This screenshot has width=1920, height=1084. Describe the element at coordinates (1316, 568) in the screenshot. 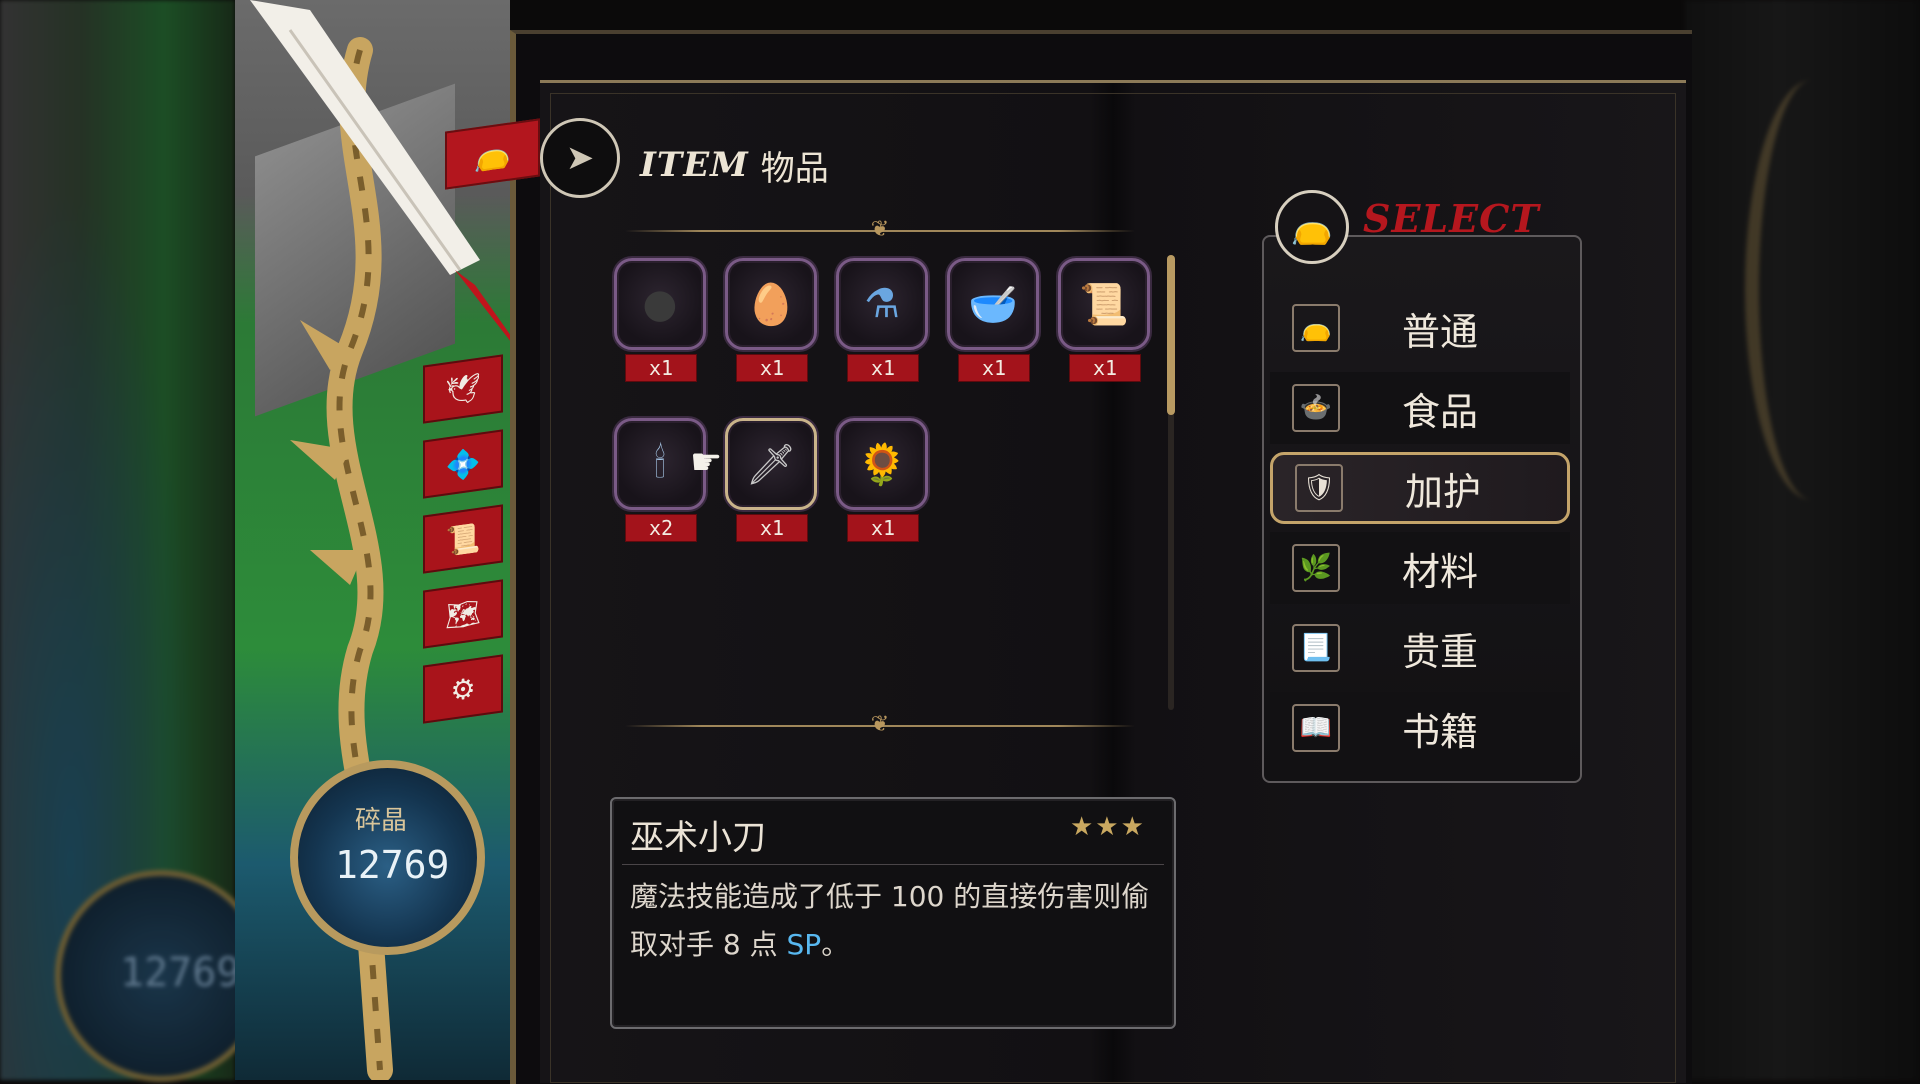

I see `herb-icon: 🌿` at that location.